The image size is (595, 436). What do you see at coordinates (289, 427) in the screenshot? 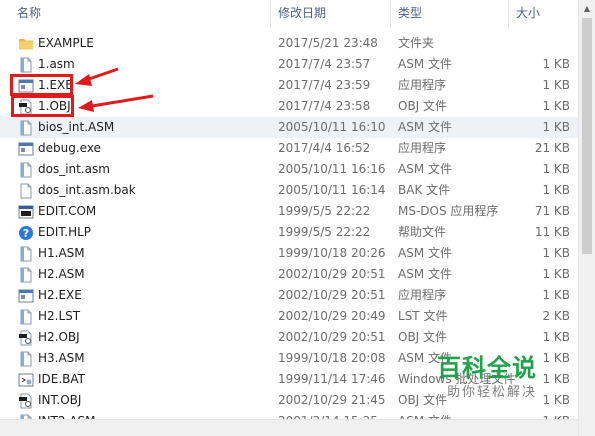
I see `horizontal-scrollbar` at bounding box center [289, 427].